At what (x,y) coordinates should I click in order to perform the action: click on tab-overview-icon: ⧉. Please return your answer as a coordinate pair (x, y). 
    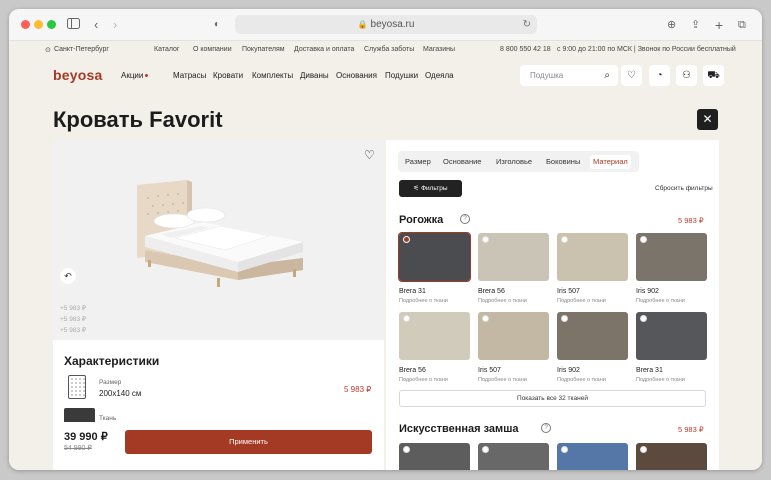
    Looking at the image, I should click on (742, 25).